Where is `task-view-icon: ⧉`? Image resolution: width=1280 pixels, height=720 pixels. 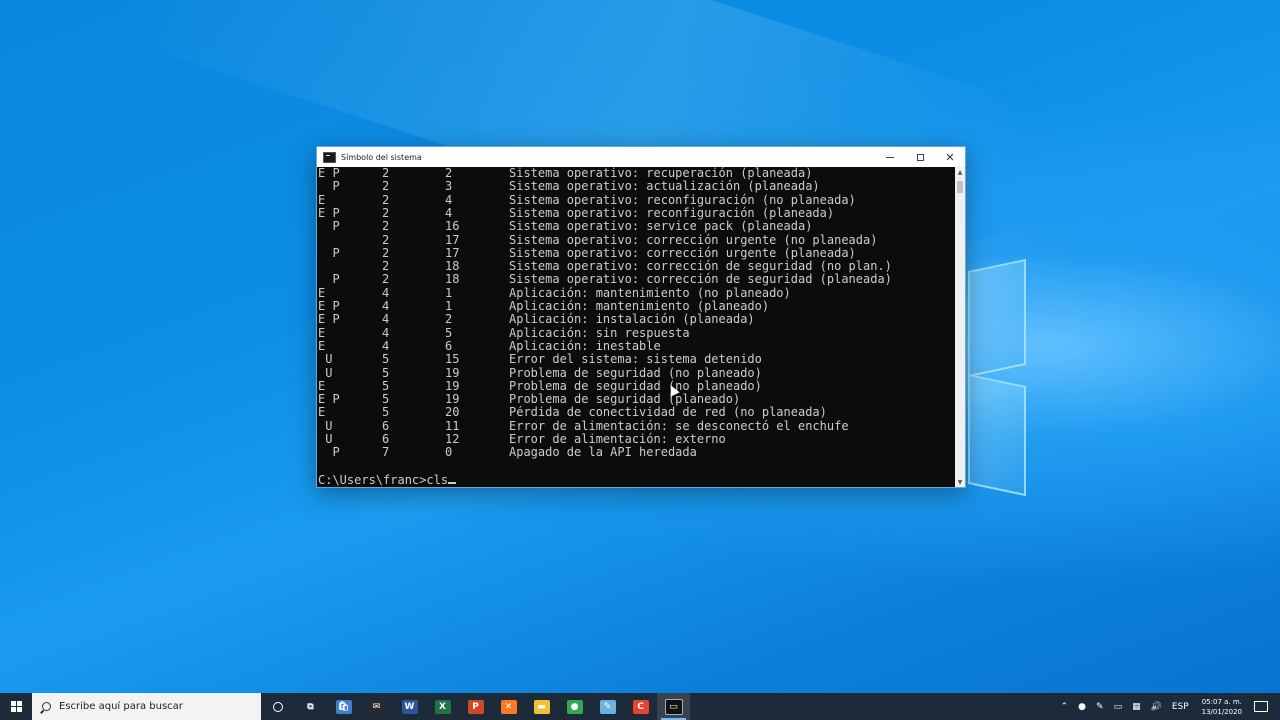
task-view-icon: ⧉ is located at coordinates (310, 706).